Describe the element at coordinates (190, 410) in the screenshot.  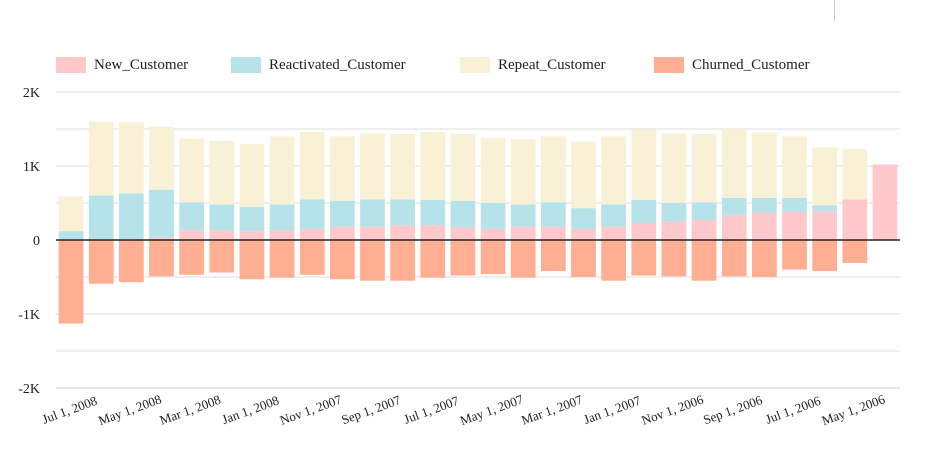
I see `x-tick-label: Mar 1, 2008` at that location.